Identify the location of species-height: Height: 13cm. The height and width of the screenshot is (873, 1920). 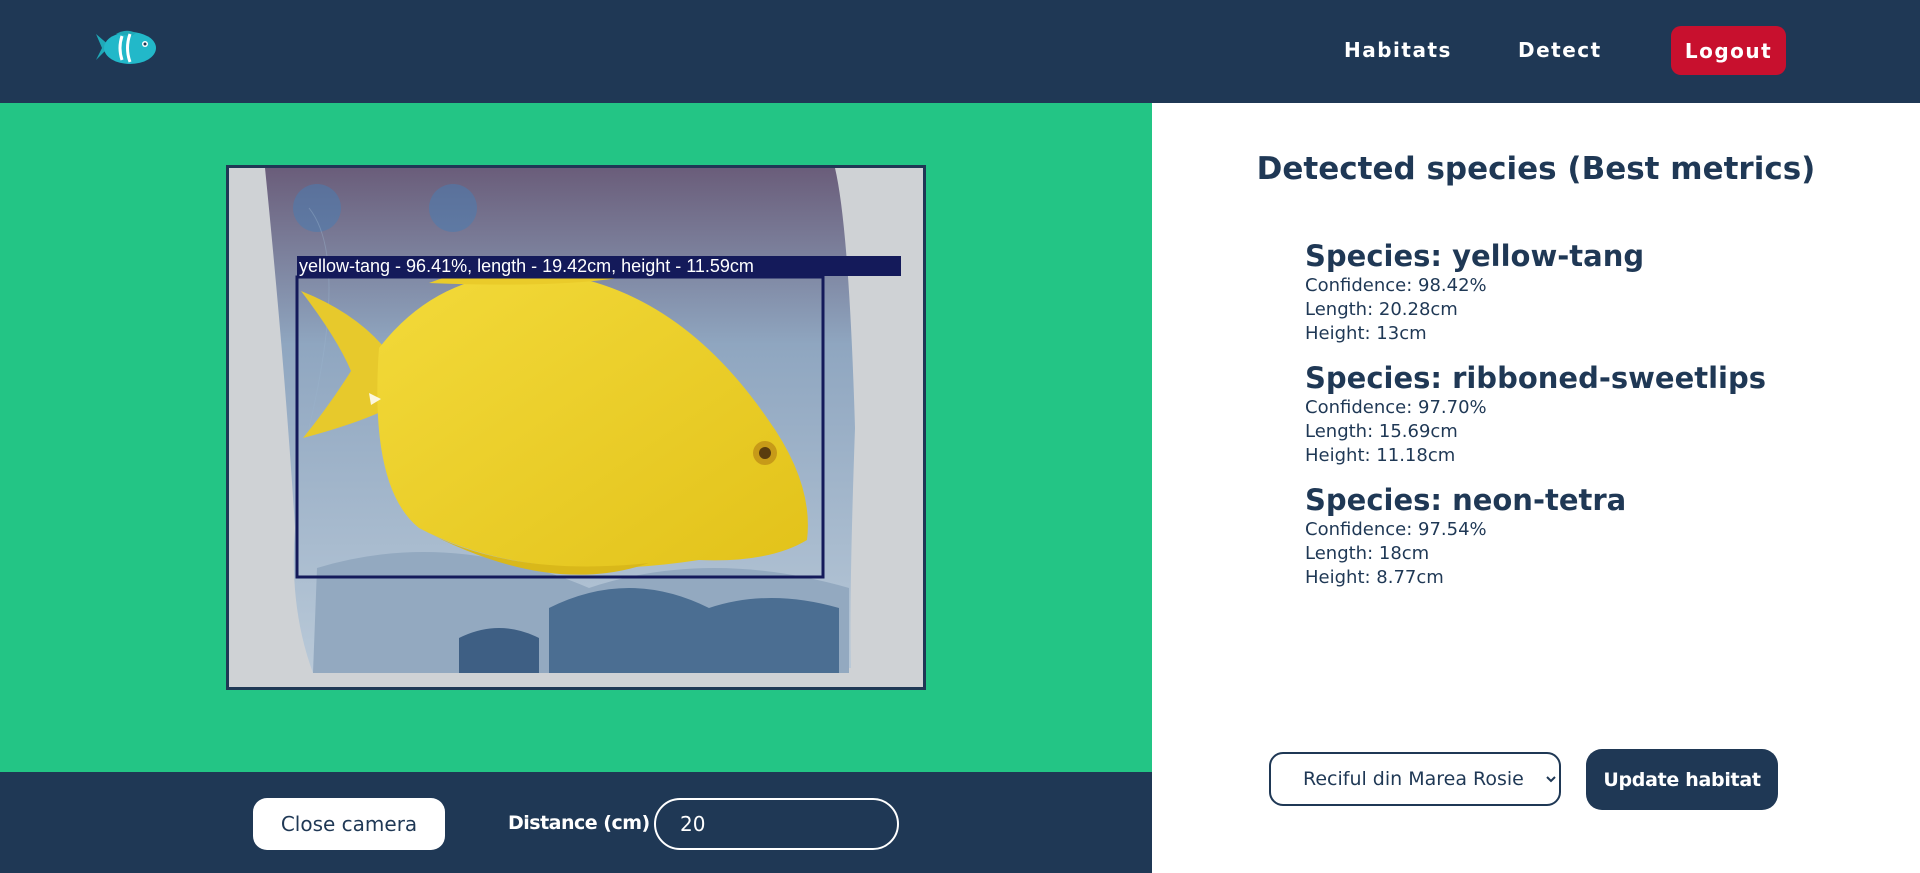
(1366, 333).